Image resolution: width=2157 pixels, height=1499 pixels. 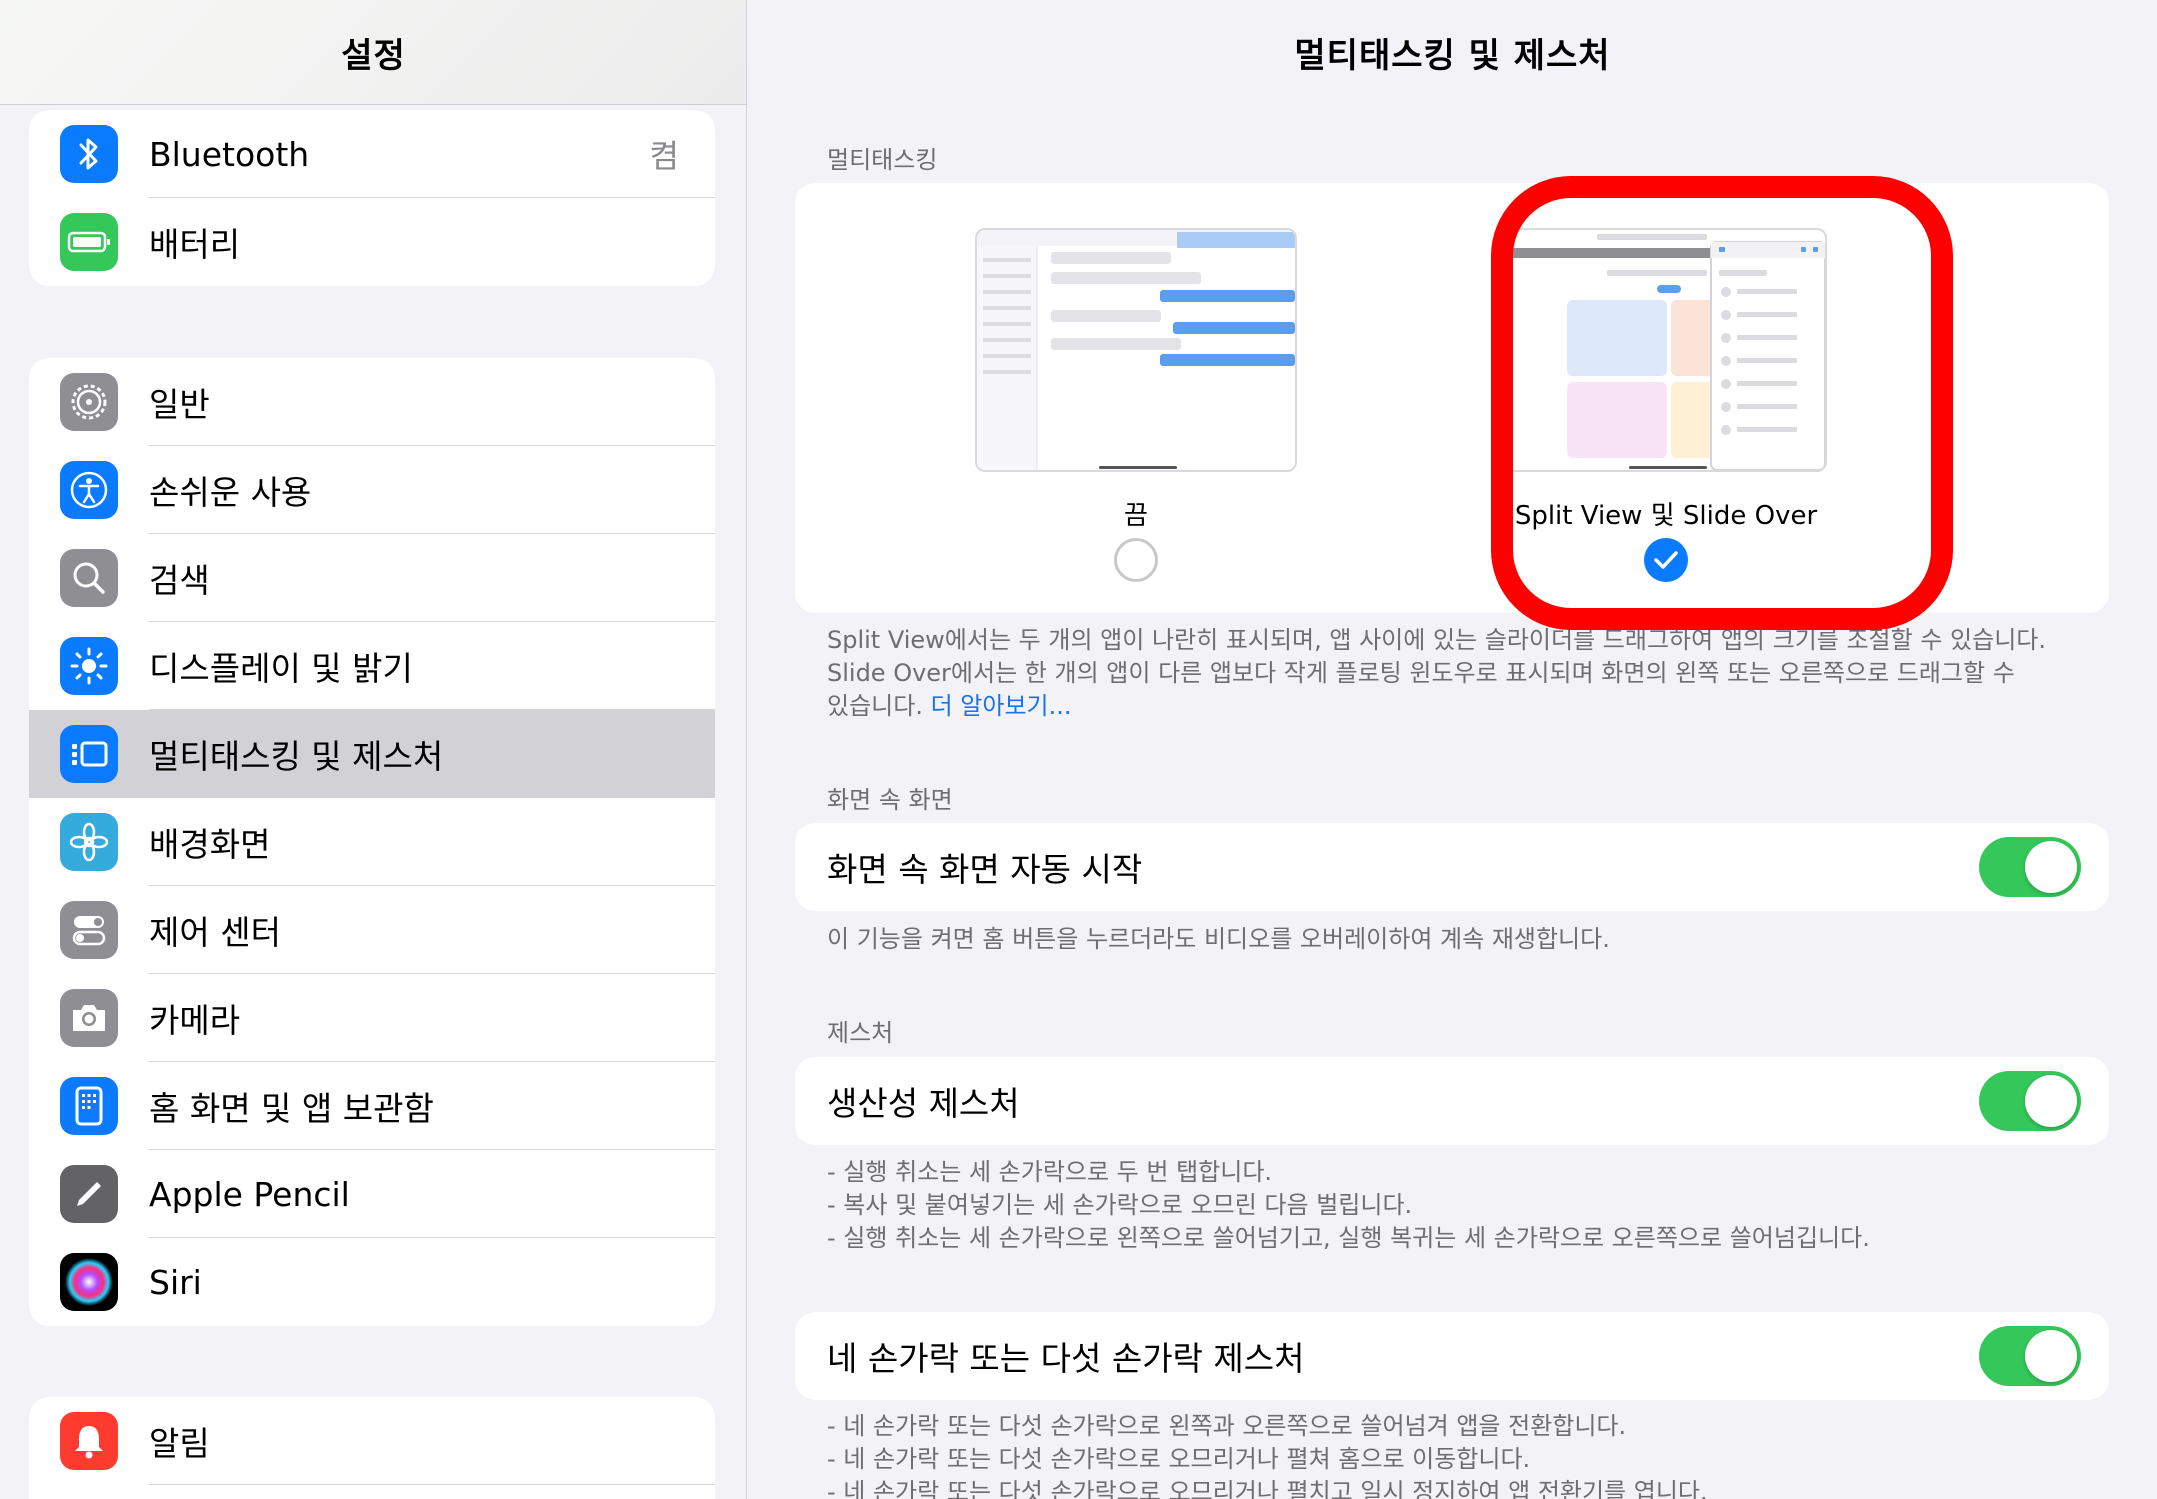 What do you see at coordinates (179, 404) in the screenshot?
I see `sidebar-item-label: 일반` at bounding box center [179, 404].